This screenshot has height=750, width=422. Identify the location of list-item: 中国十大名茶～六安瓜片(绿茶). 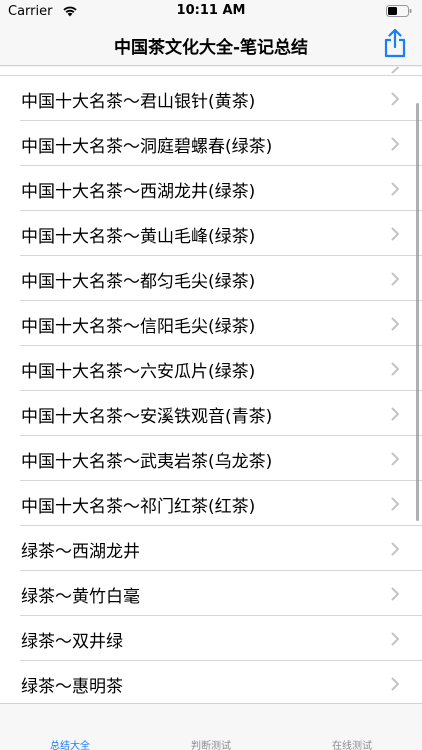
(211, 368).